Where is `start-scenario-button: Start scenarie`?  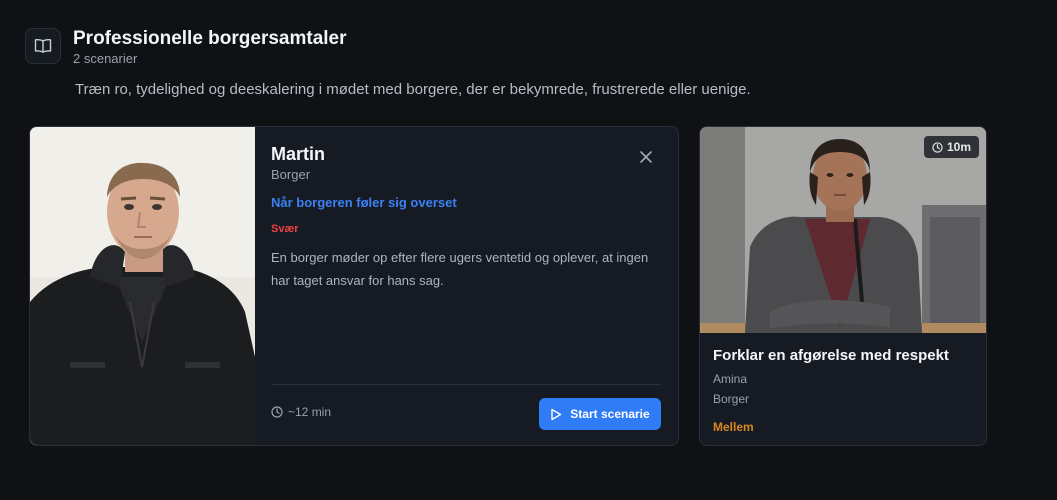 start-scenario-button: Start scenarie is located at coordinates (600, 414).